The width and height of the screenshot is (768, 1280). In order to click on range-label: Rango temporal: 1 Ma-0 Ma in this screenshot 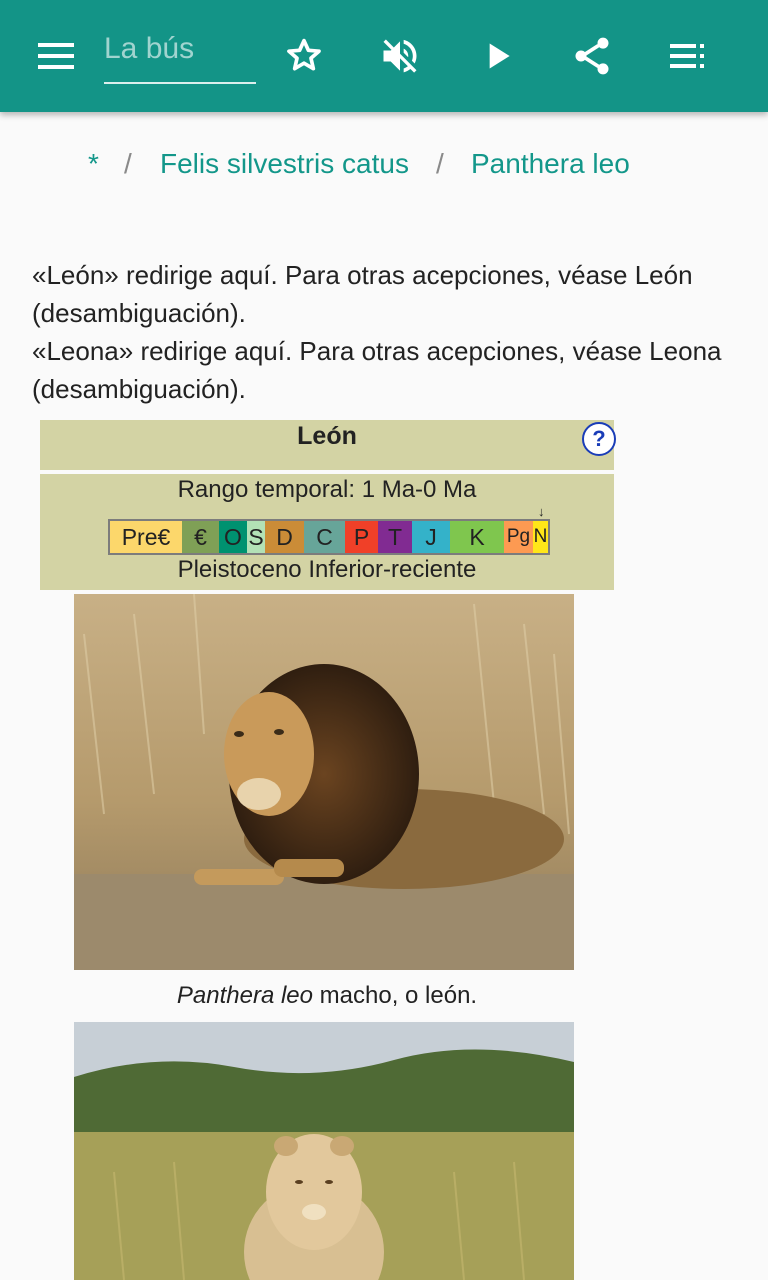, I will do `click(327, 489)`.